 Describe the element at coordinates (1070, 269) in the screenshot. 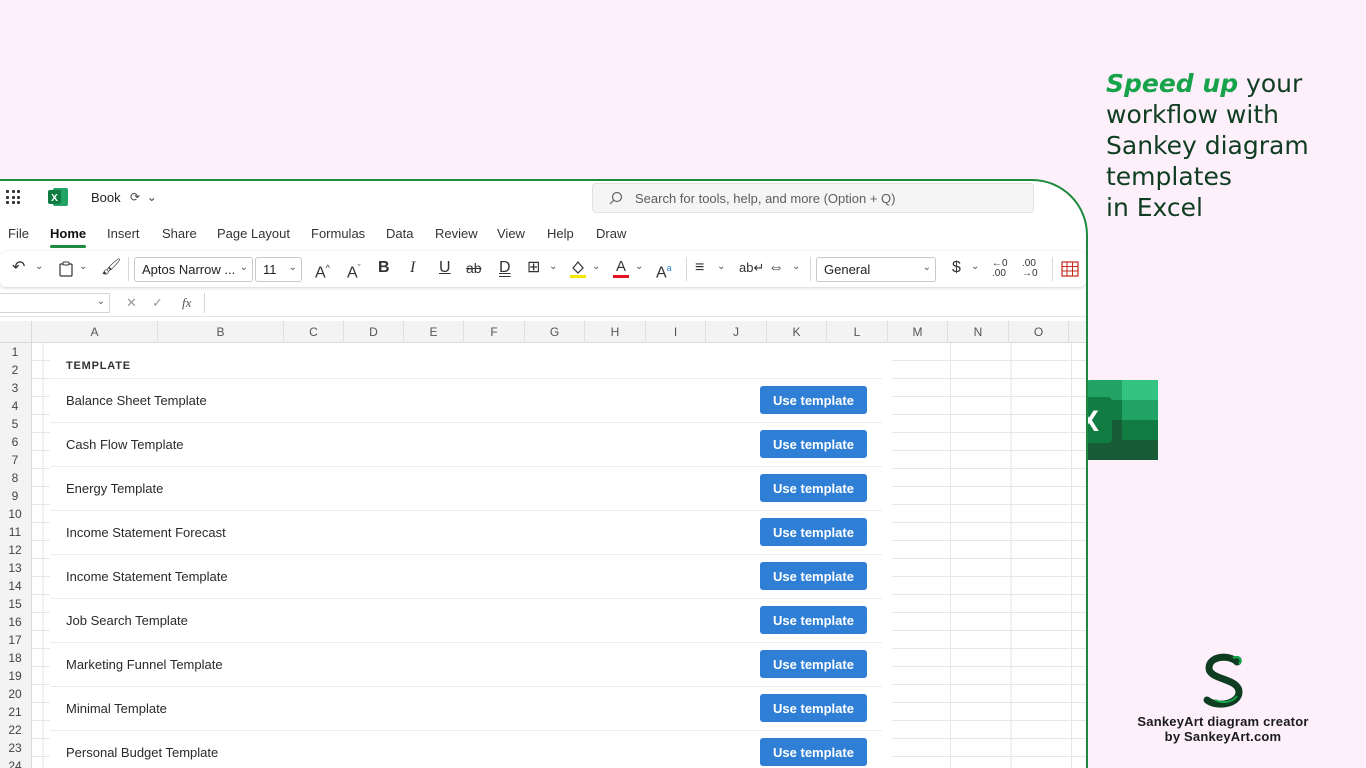

I see `conditional-formatting-icon` at that location.